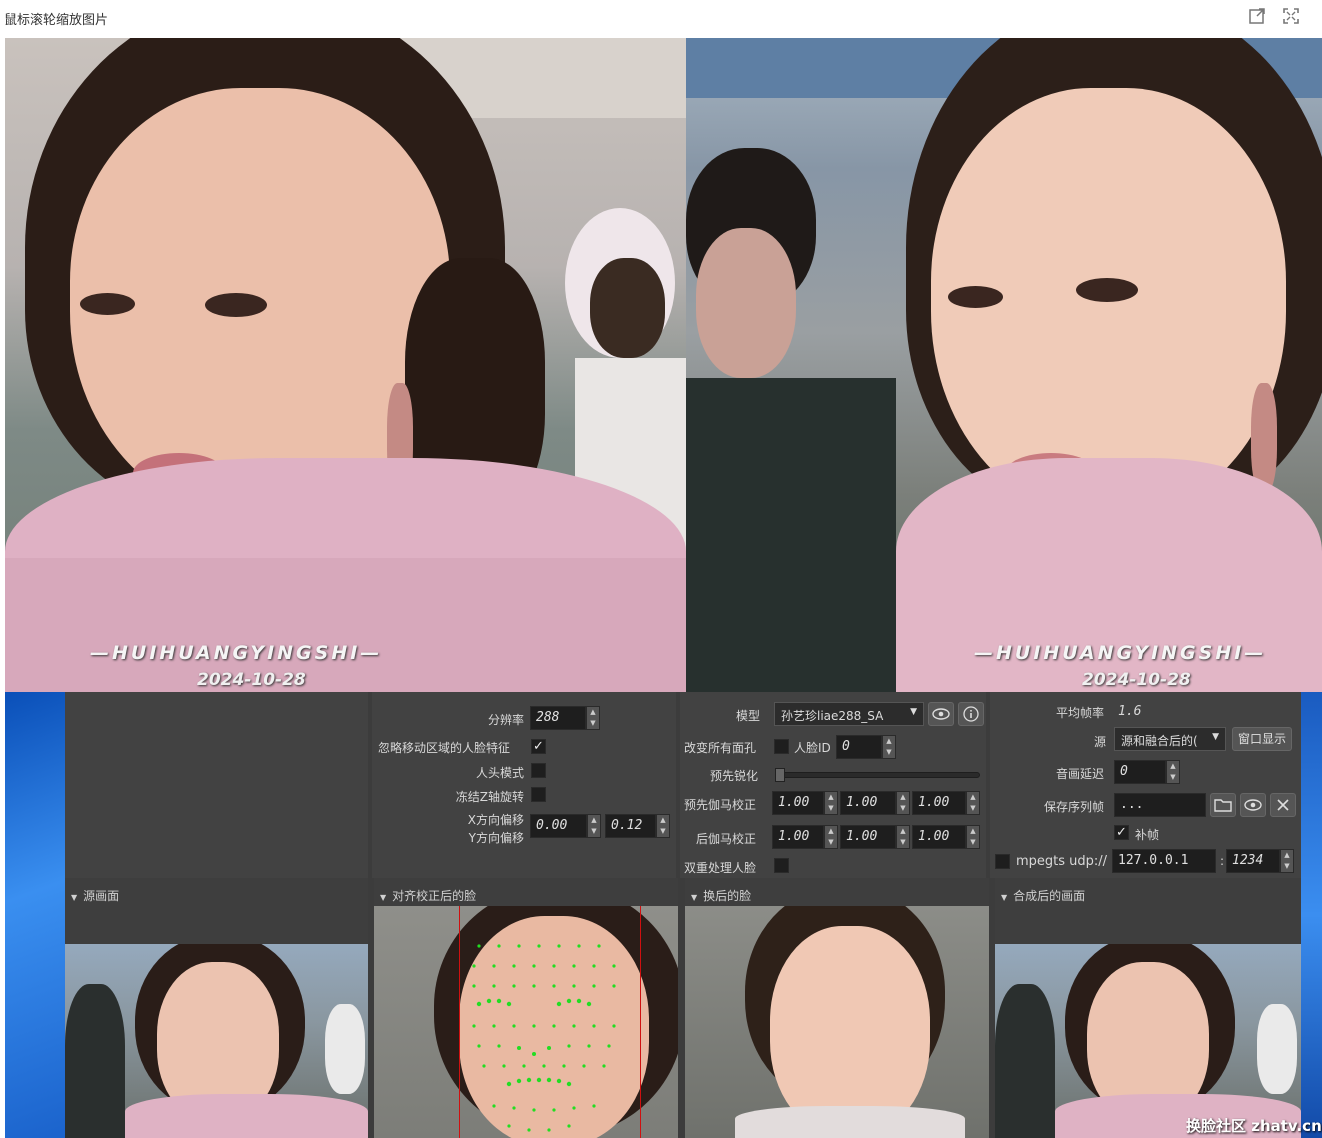  I want to click on aligned-face-image, so click(526, 1022).